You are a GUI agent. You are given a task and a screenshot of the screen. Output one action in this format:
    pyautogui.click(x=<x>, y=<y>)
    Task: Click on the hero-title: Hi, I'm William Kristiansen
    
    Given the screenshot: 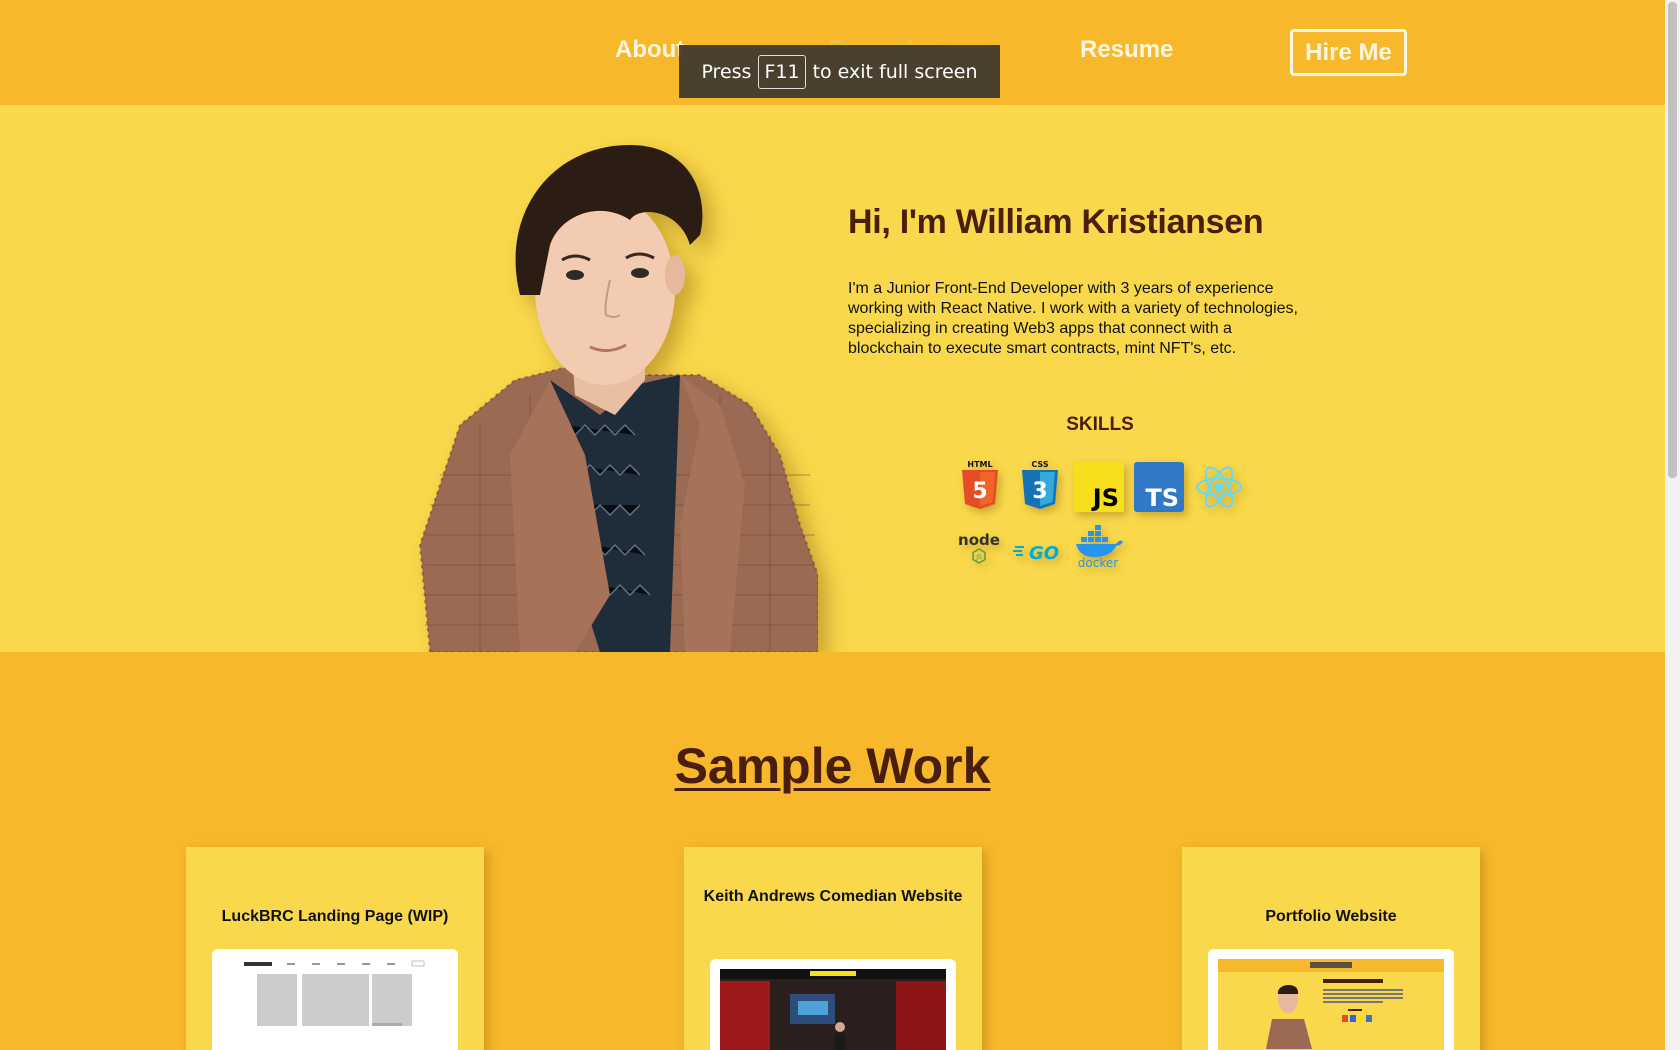 What is the action you would take?
    pyautogui.click(x=1056, y=222)
    